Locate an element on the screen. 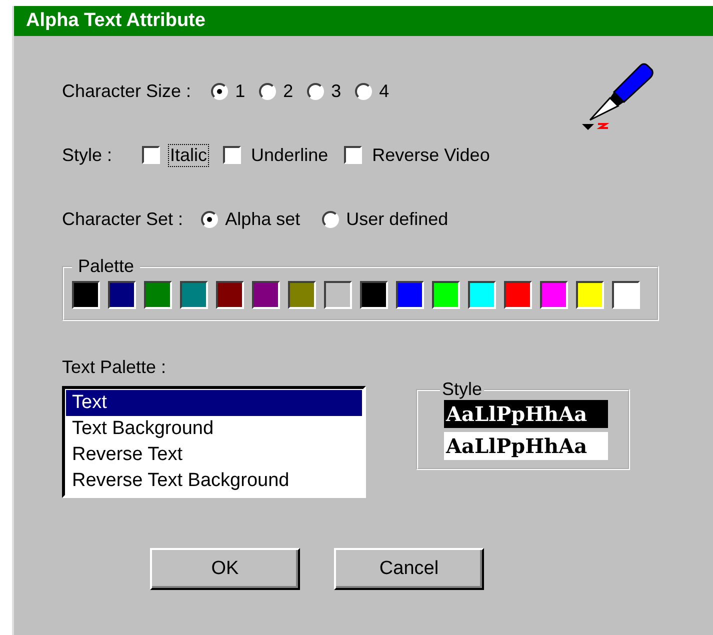 This screenshot has width=713, height=635. group-label: Palette is located at coordinates (106, 266).